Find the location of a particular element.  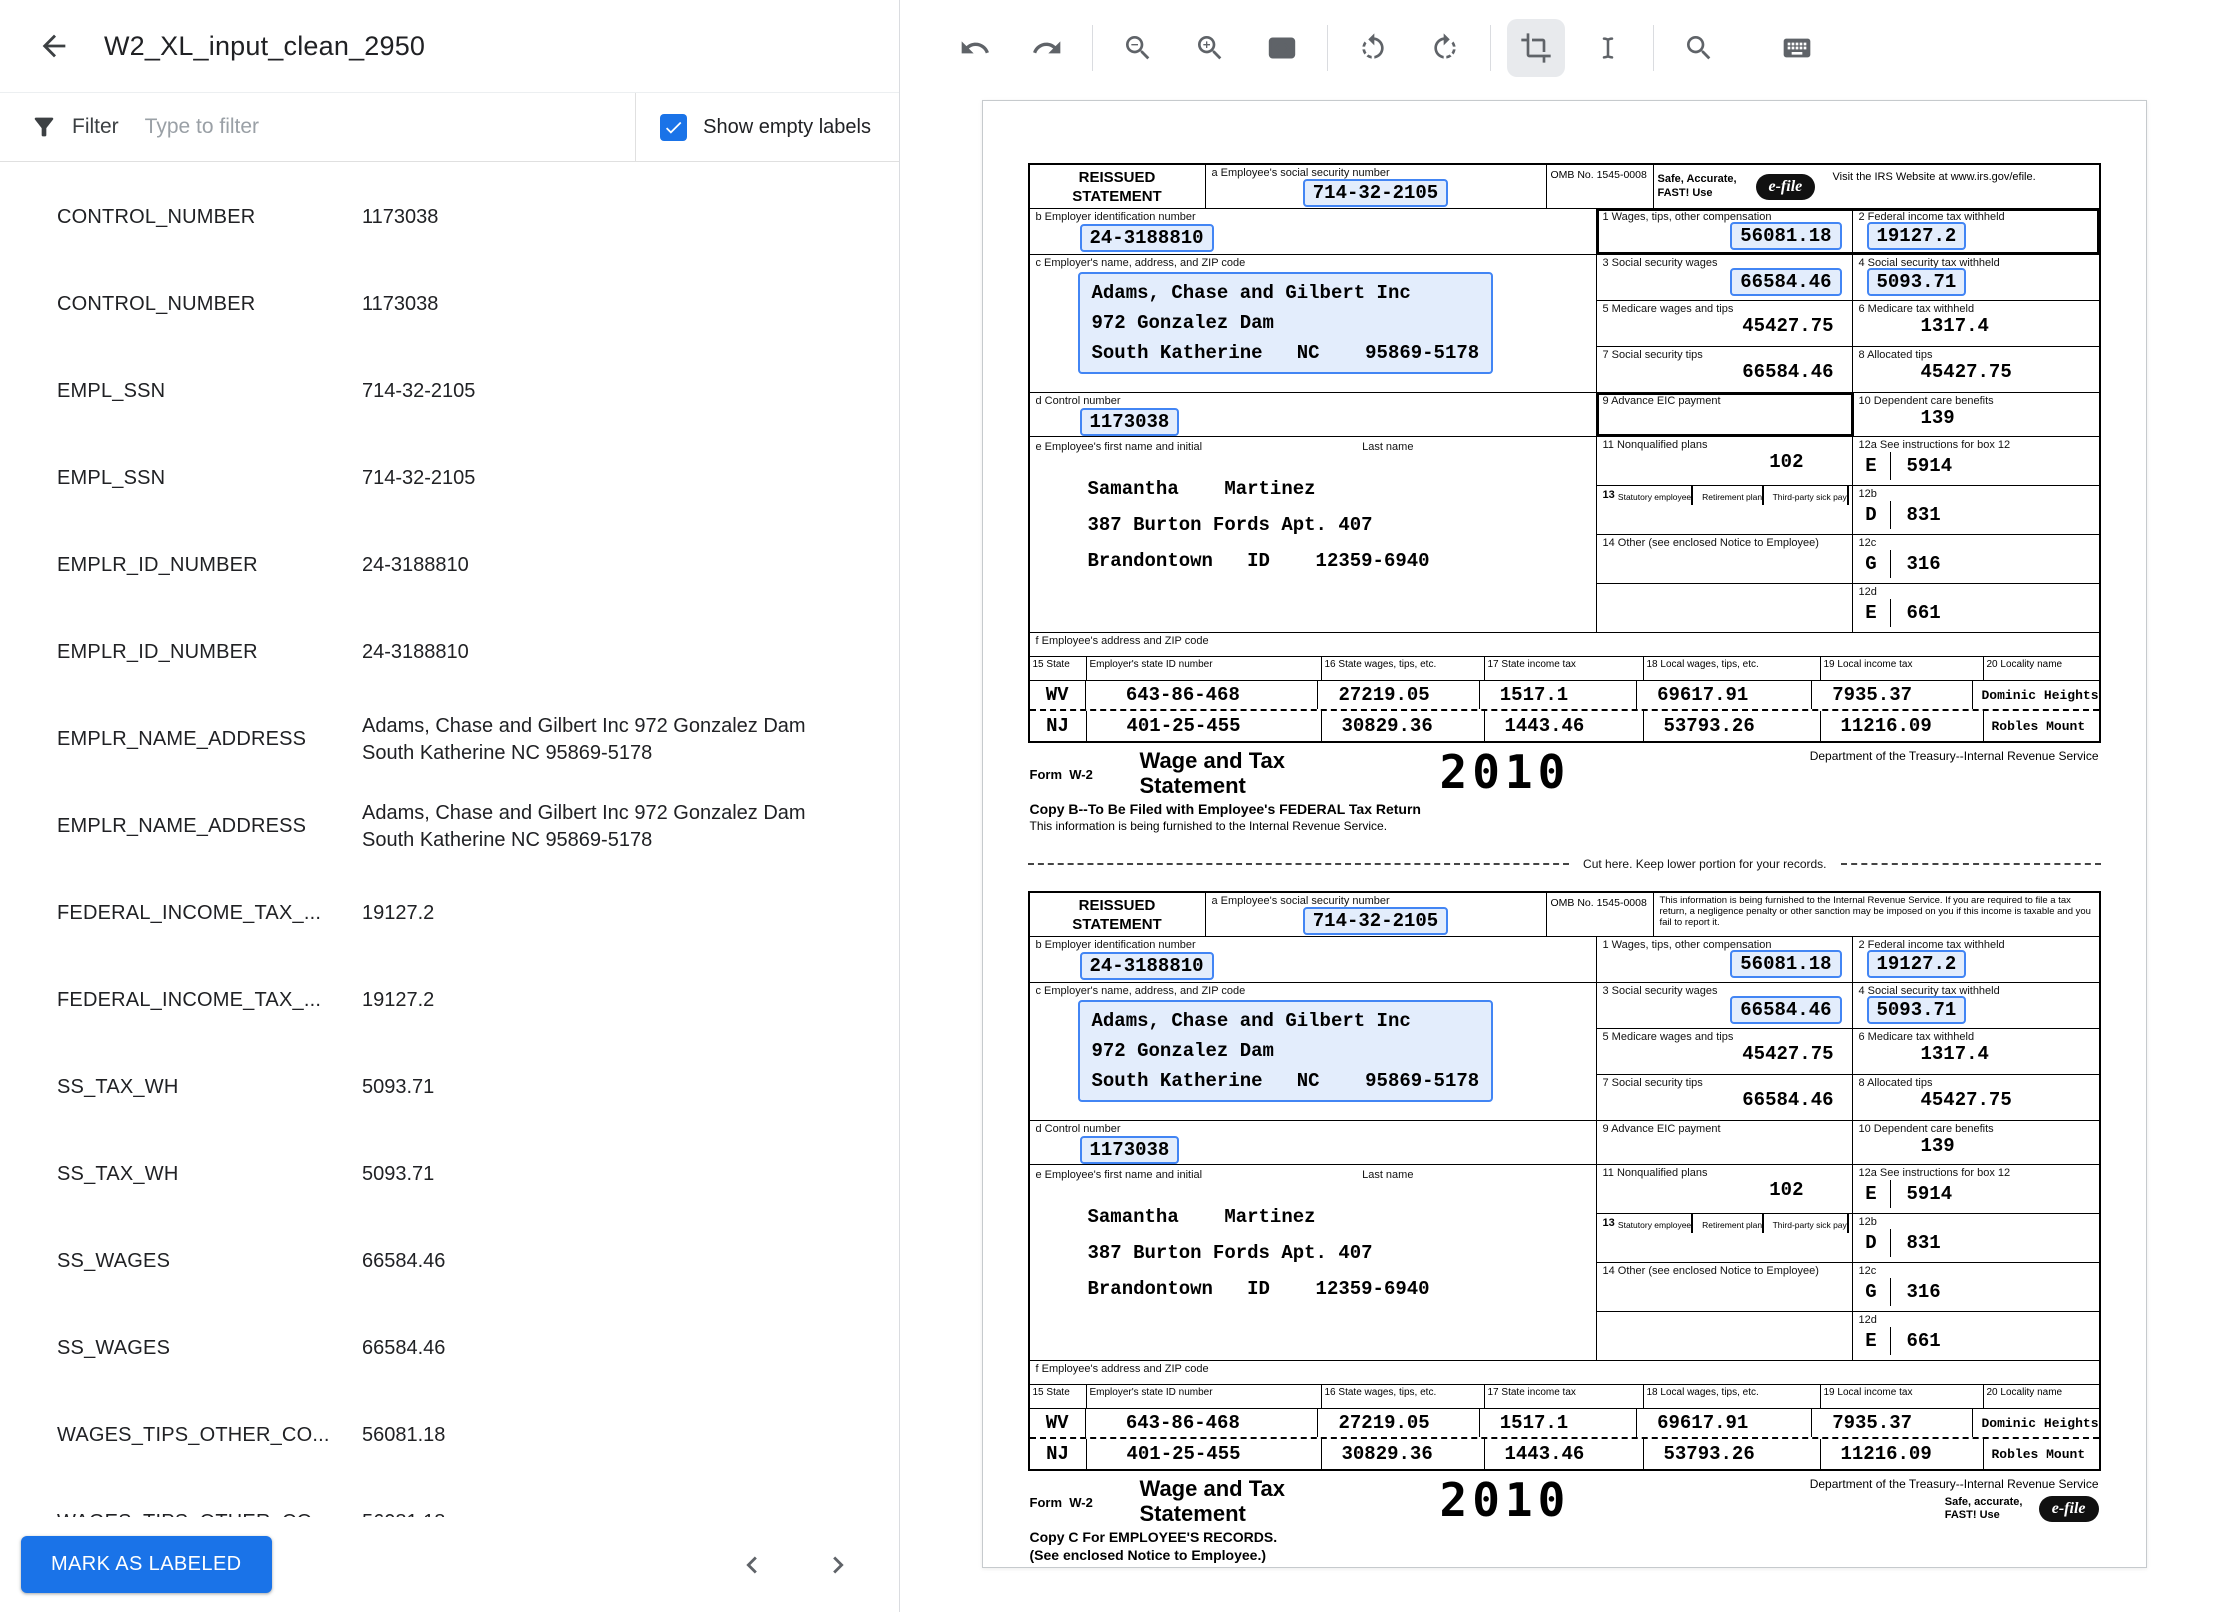

safe-accurate-text: Safe, Accurate, FAST! Use is located at coordinates (1697, 186).